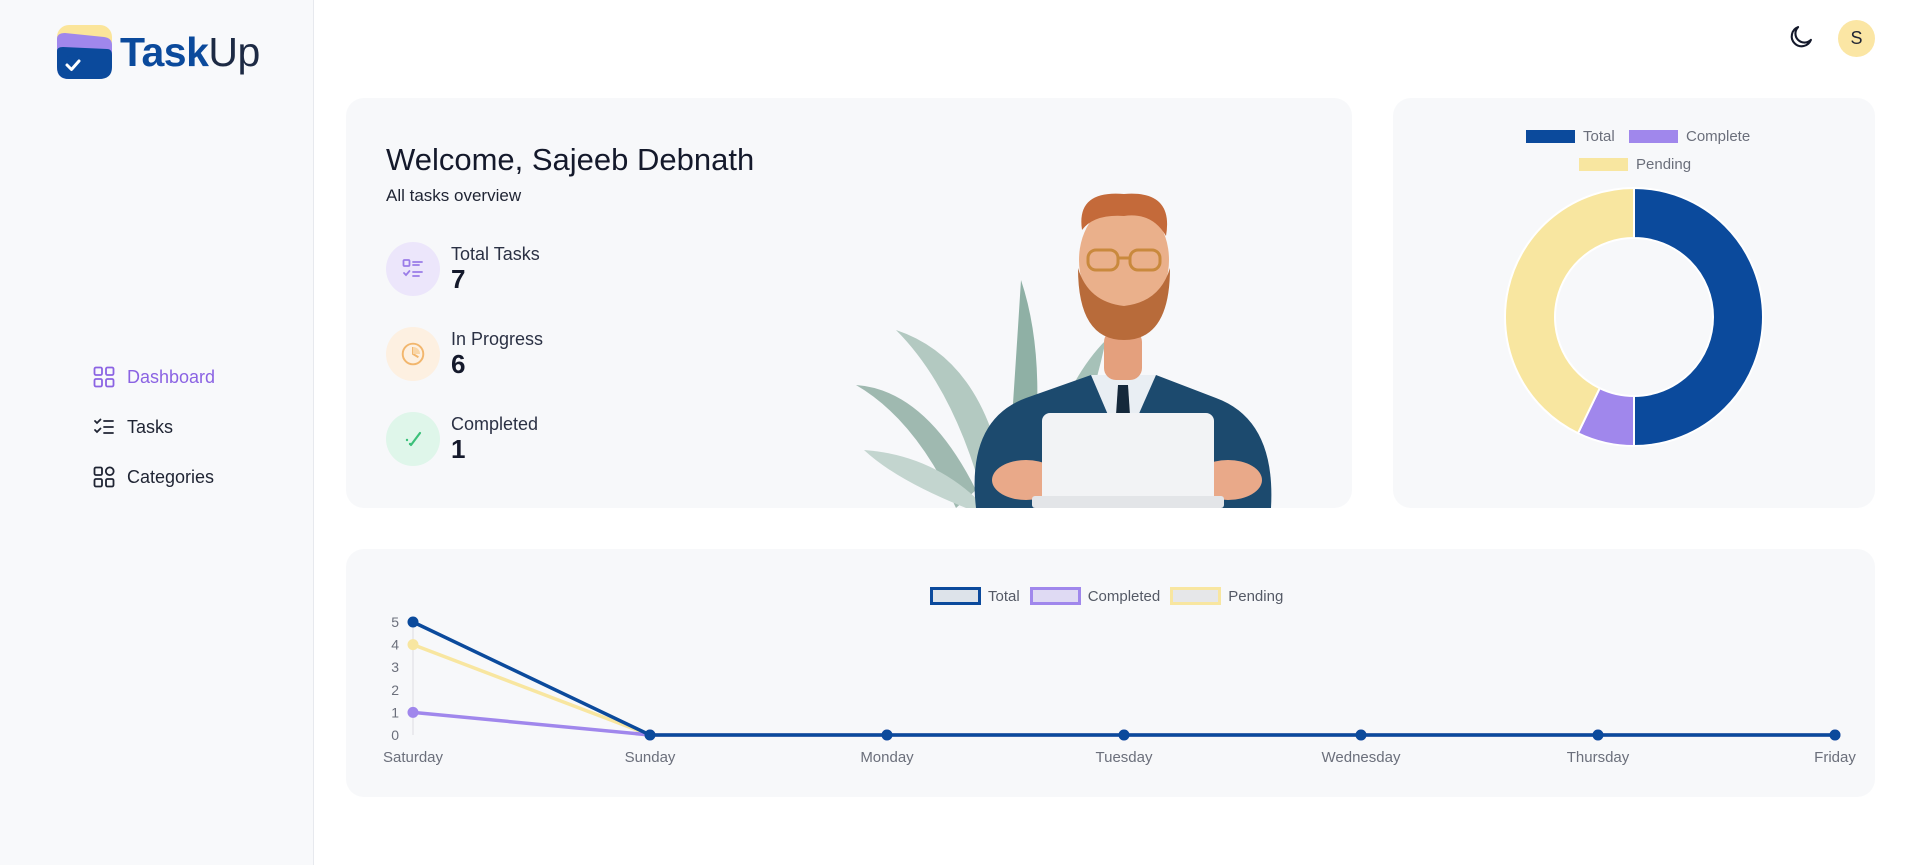 This screenshot has width=1919, height=865. Describe the element at coordinates (413, 712) in the screenshot. I see `data-point-completed` at that location.